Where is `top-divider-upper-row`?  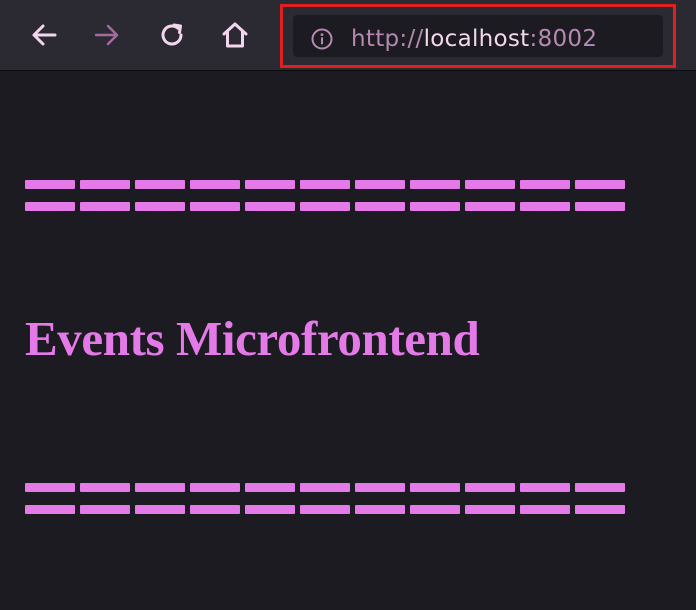
top-divider-upper-row is located at coordinates (325, 184).